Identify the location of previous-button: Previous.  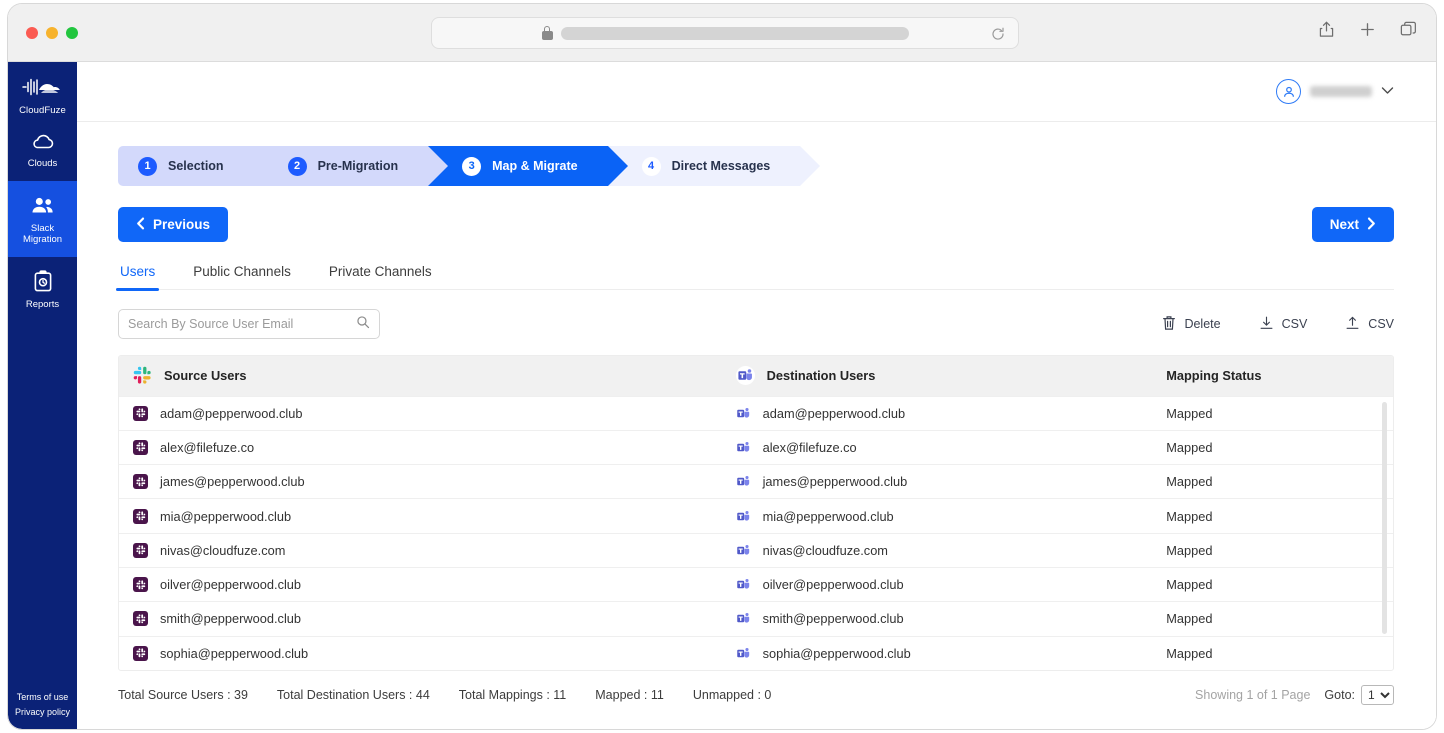
(173, 224).